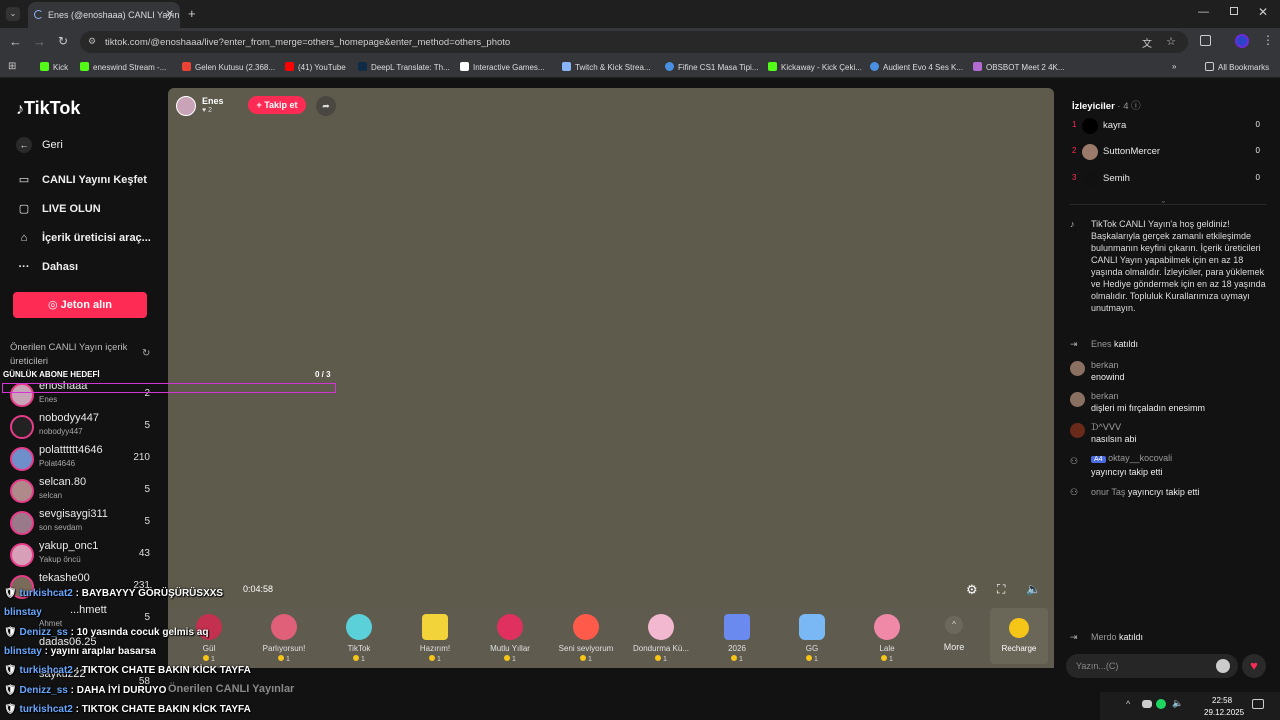 The height and width of the screenshot is (720, 1280). What do you see at coordinates (1152, 666) in the screenshot?
I see `chat-input: Yazın...(C)` at bounding box center [1152, 666].